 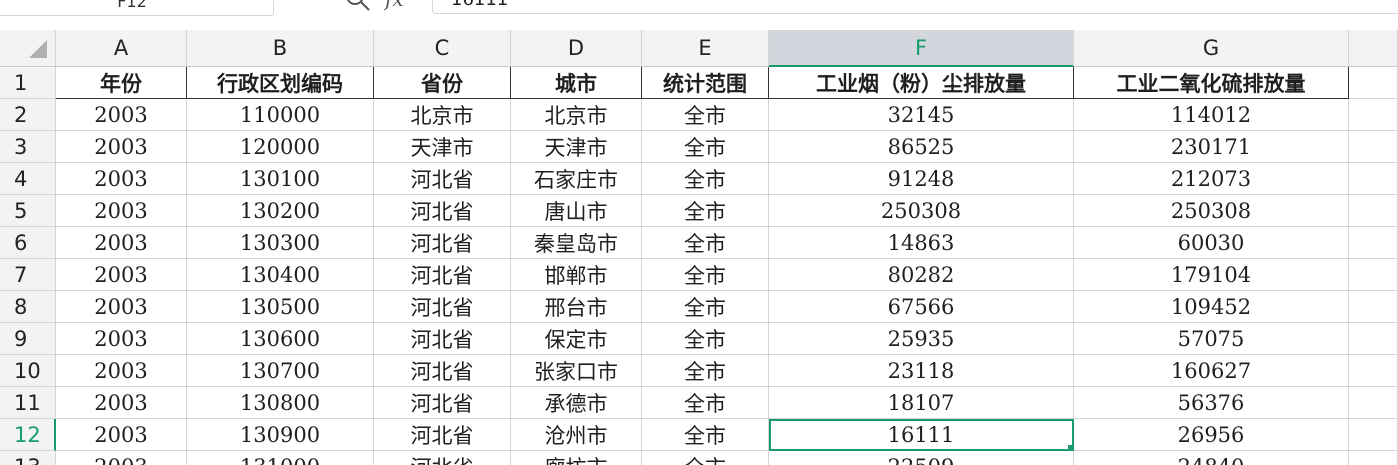 I want to click on row-header: 9, so click(x=28, y=339).